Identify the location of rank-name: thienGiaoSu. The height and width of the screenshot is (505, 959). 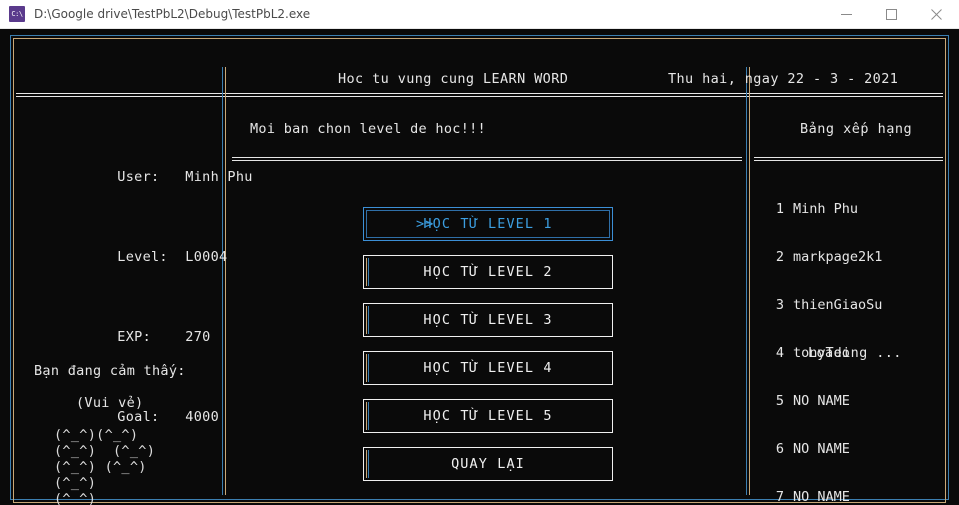
(838, 305).